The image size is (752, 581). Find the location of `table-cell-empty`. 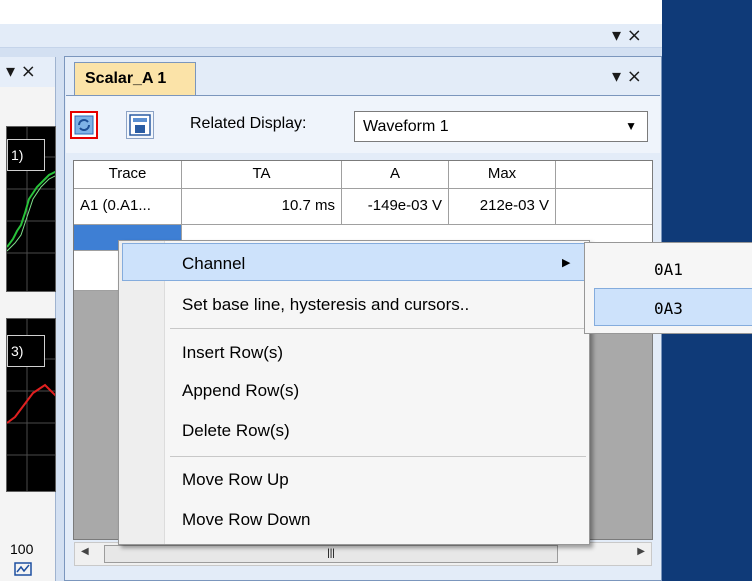

table-cell-empty is located at coordinates (604, 207).